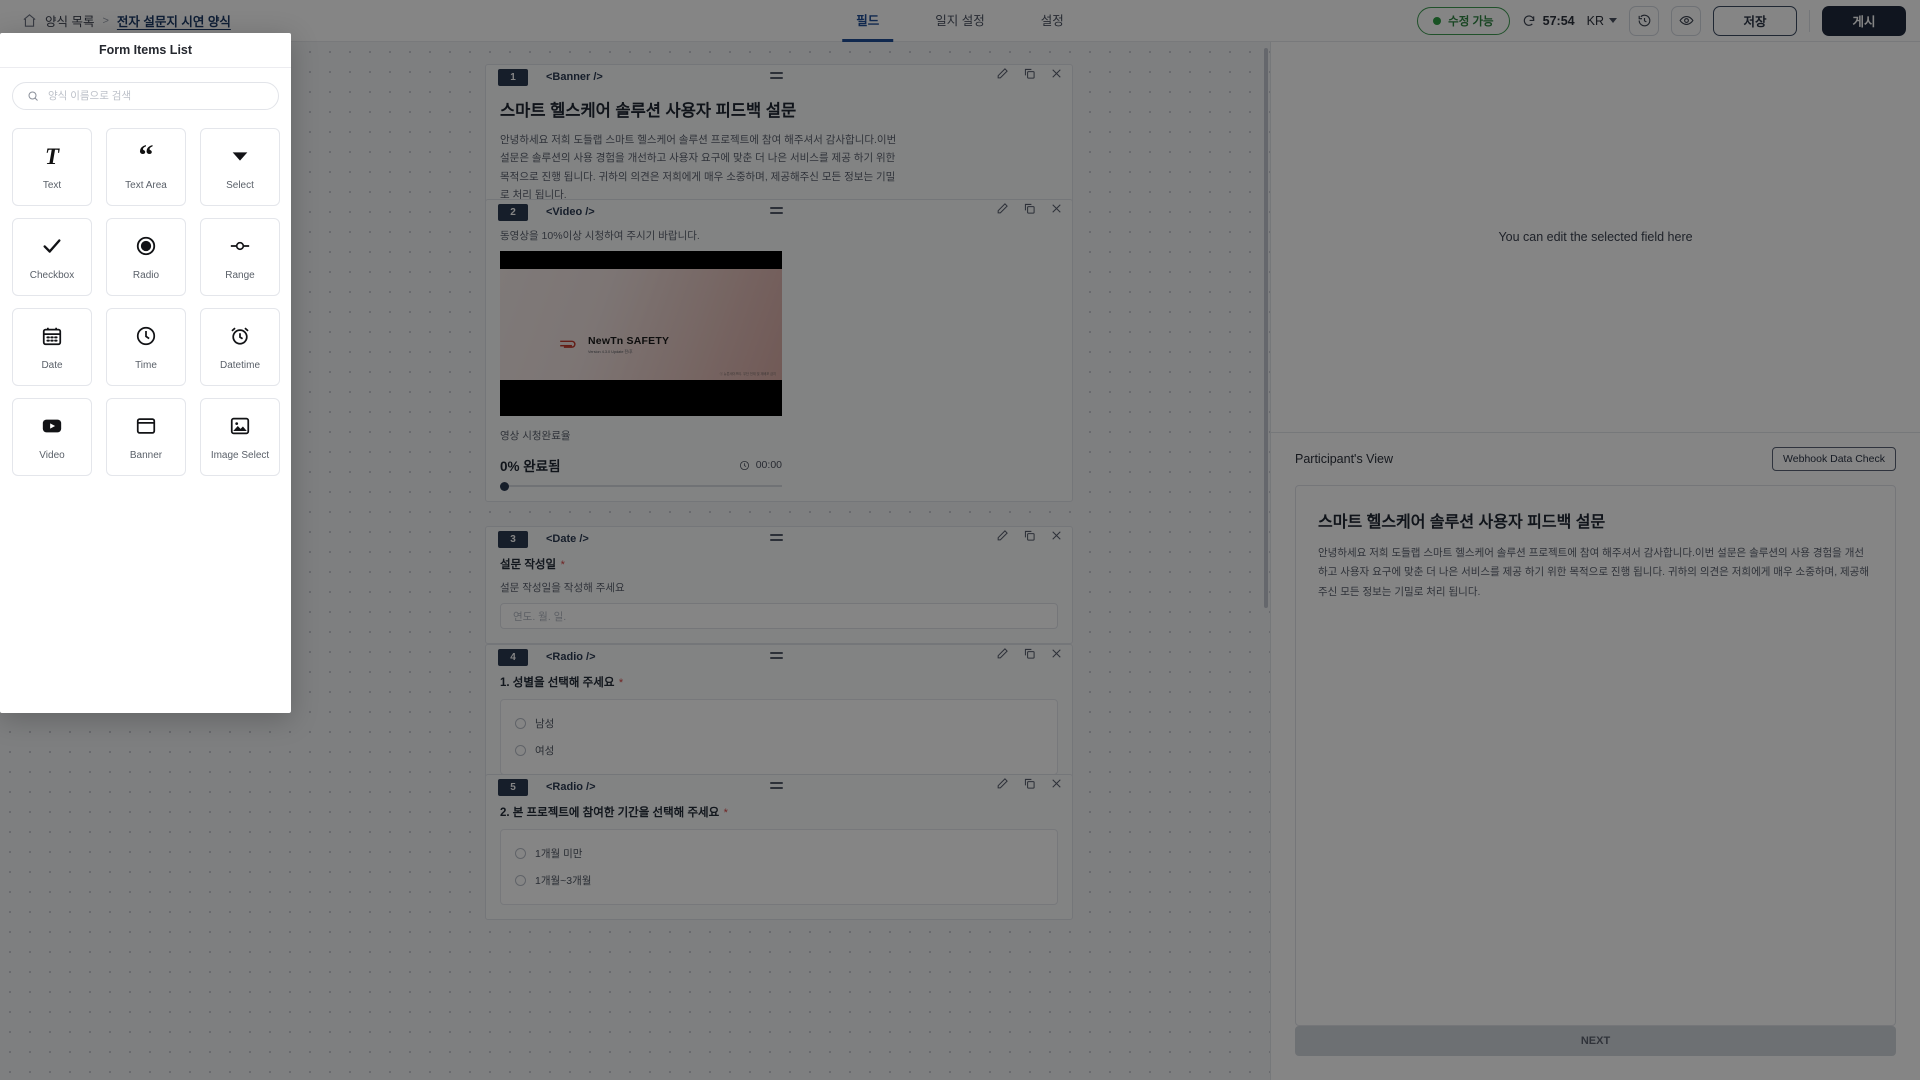 The image size is (1920, 1080). I want to click on modal-title: Form Items List, so click(145, 50).